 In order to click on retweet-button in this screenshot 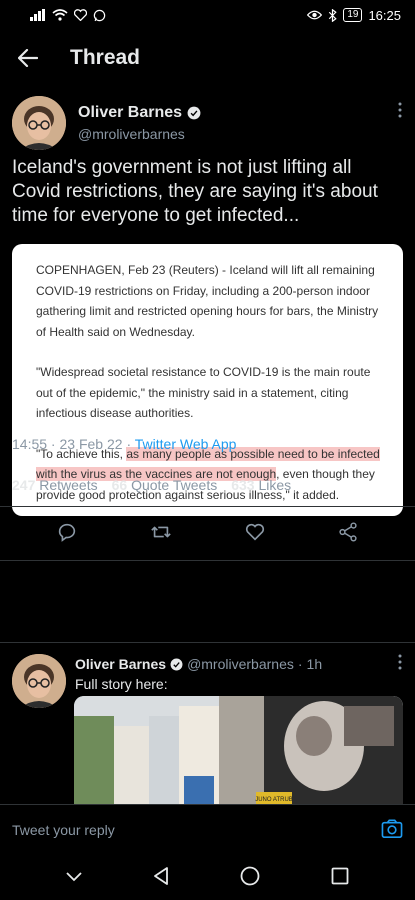, I will do `click(161, 534)`.